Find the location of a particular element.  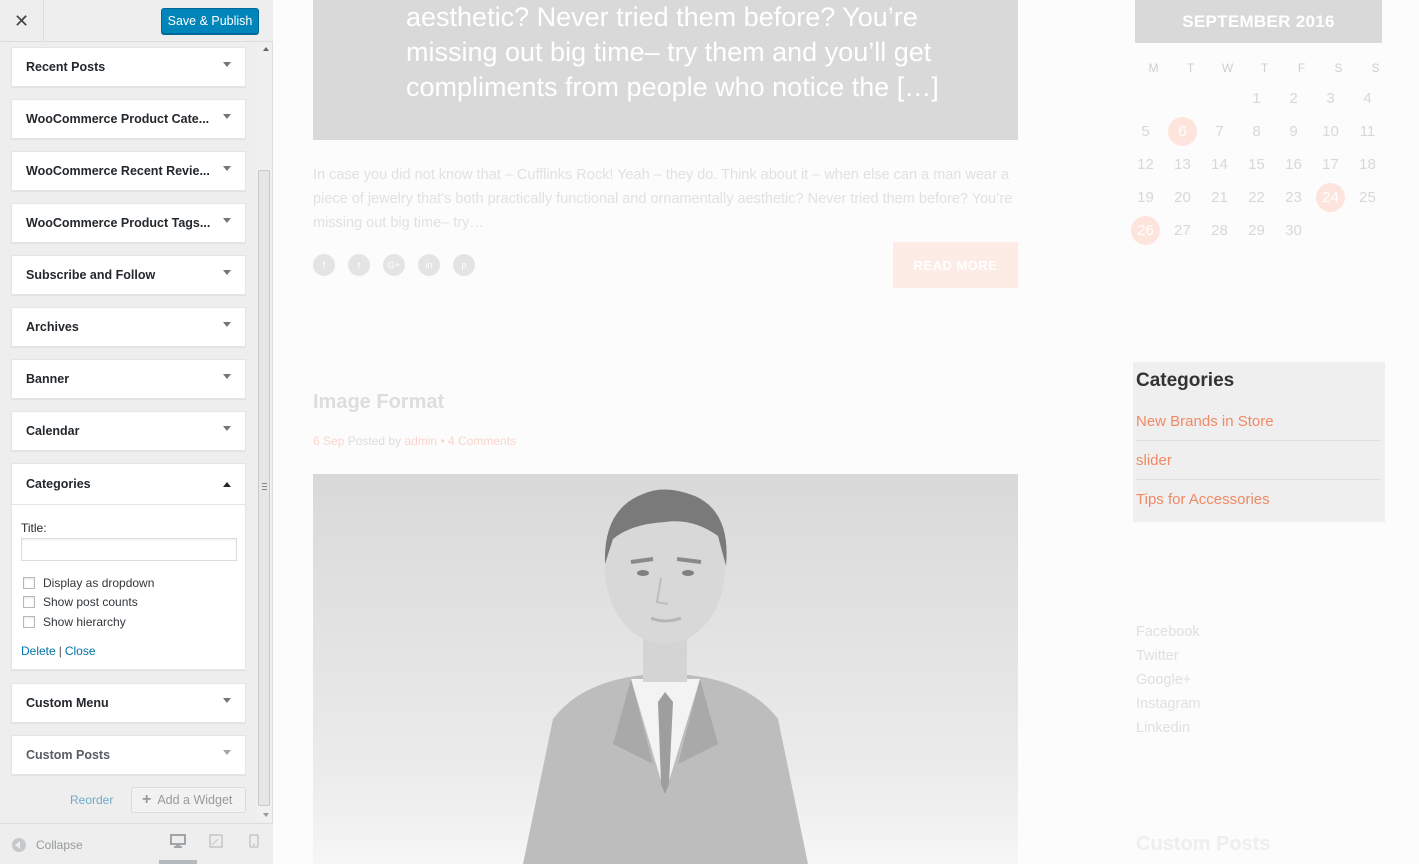

calendar-day: 28 is located at coordinates (1219, 230).